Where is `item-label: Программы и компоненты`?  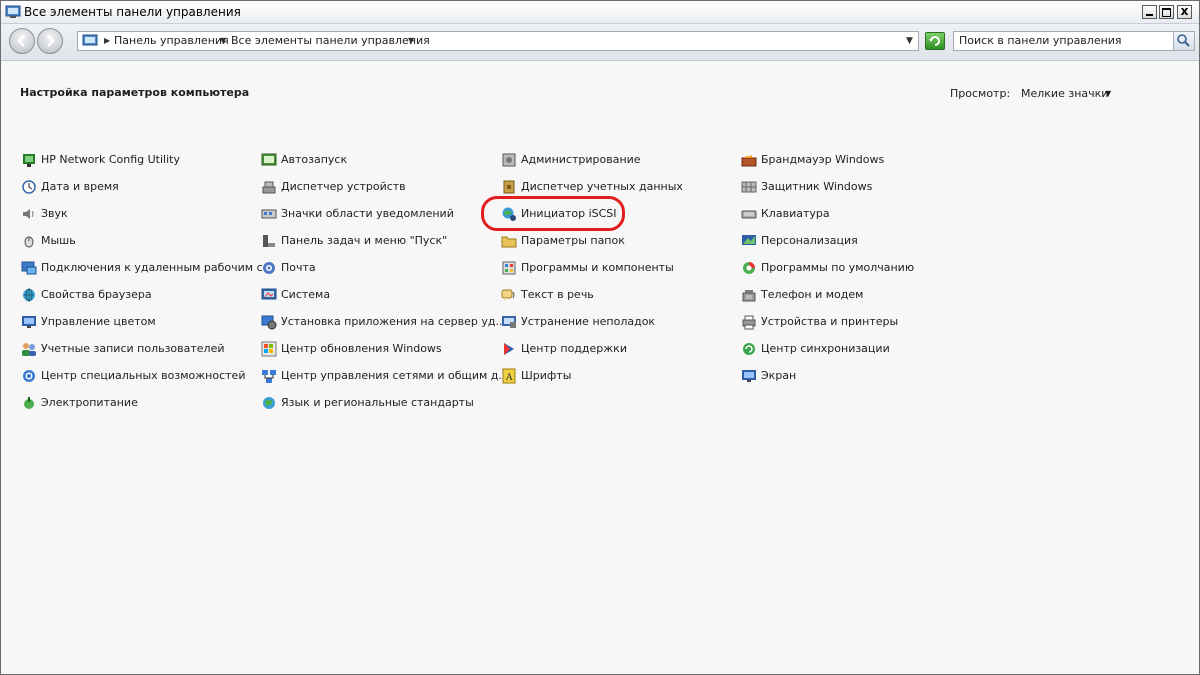 item-label: Программы и компоненты is located at coordinates (597, 267).